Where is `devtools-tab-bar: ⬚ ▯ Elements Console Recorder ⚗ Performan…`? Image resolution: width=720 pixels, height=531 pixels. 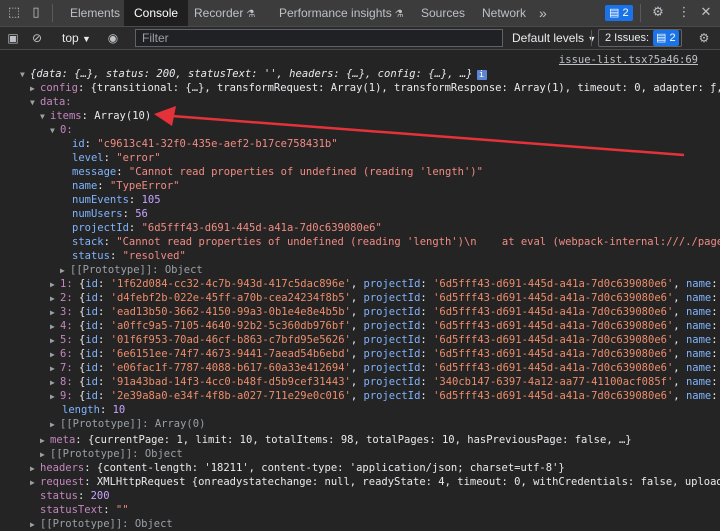 devtools-tab-bar: ⬚ ▯ Elements Console Recorder ⚗ Performan… is located at coordinates (360, 13).